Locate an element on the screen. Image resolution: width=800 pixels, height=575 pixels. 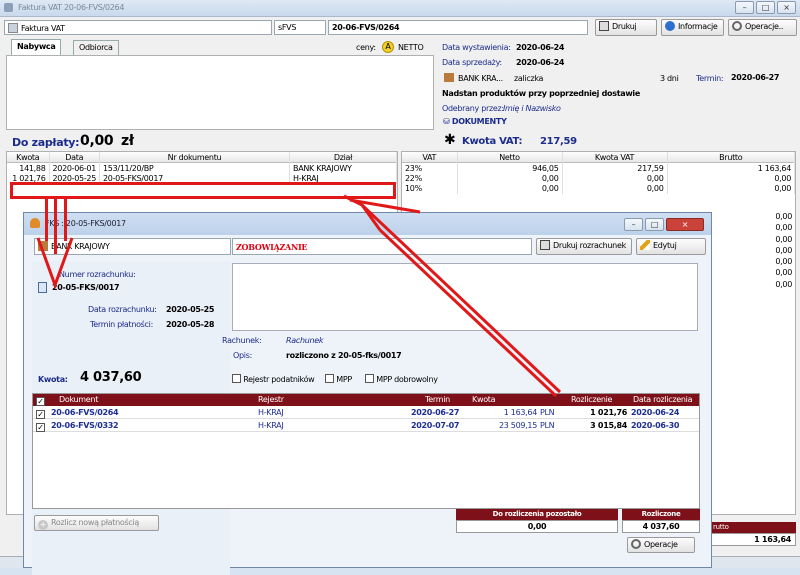
window-title: Faktura VAT 20-06-FVS/0264 is located at coordinates (71, 7).